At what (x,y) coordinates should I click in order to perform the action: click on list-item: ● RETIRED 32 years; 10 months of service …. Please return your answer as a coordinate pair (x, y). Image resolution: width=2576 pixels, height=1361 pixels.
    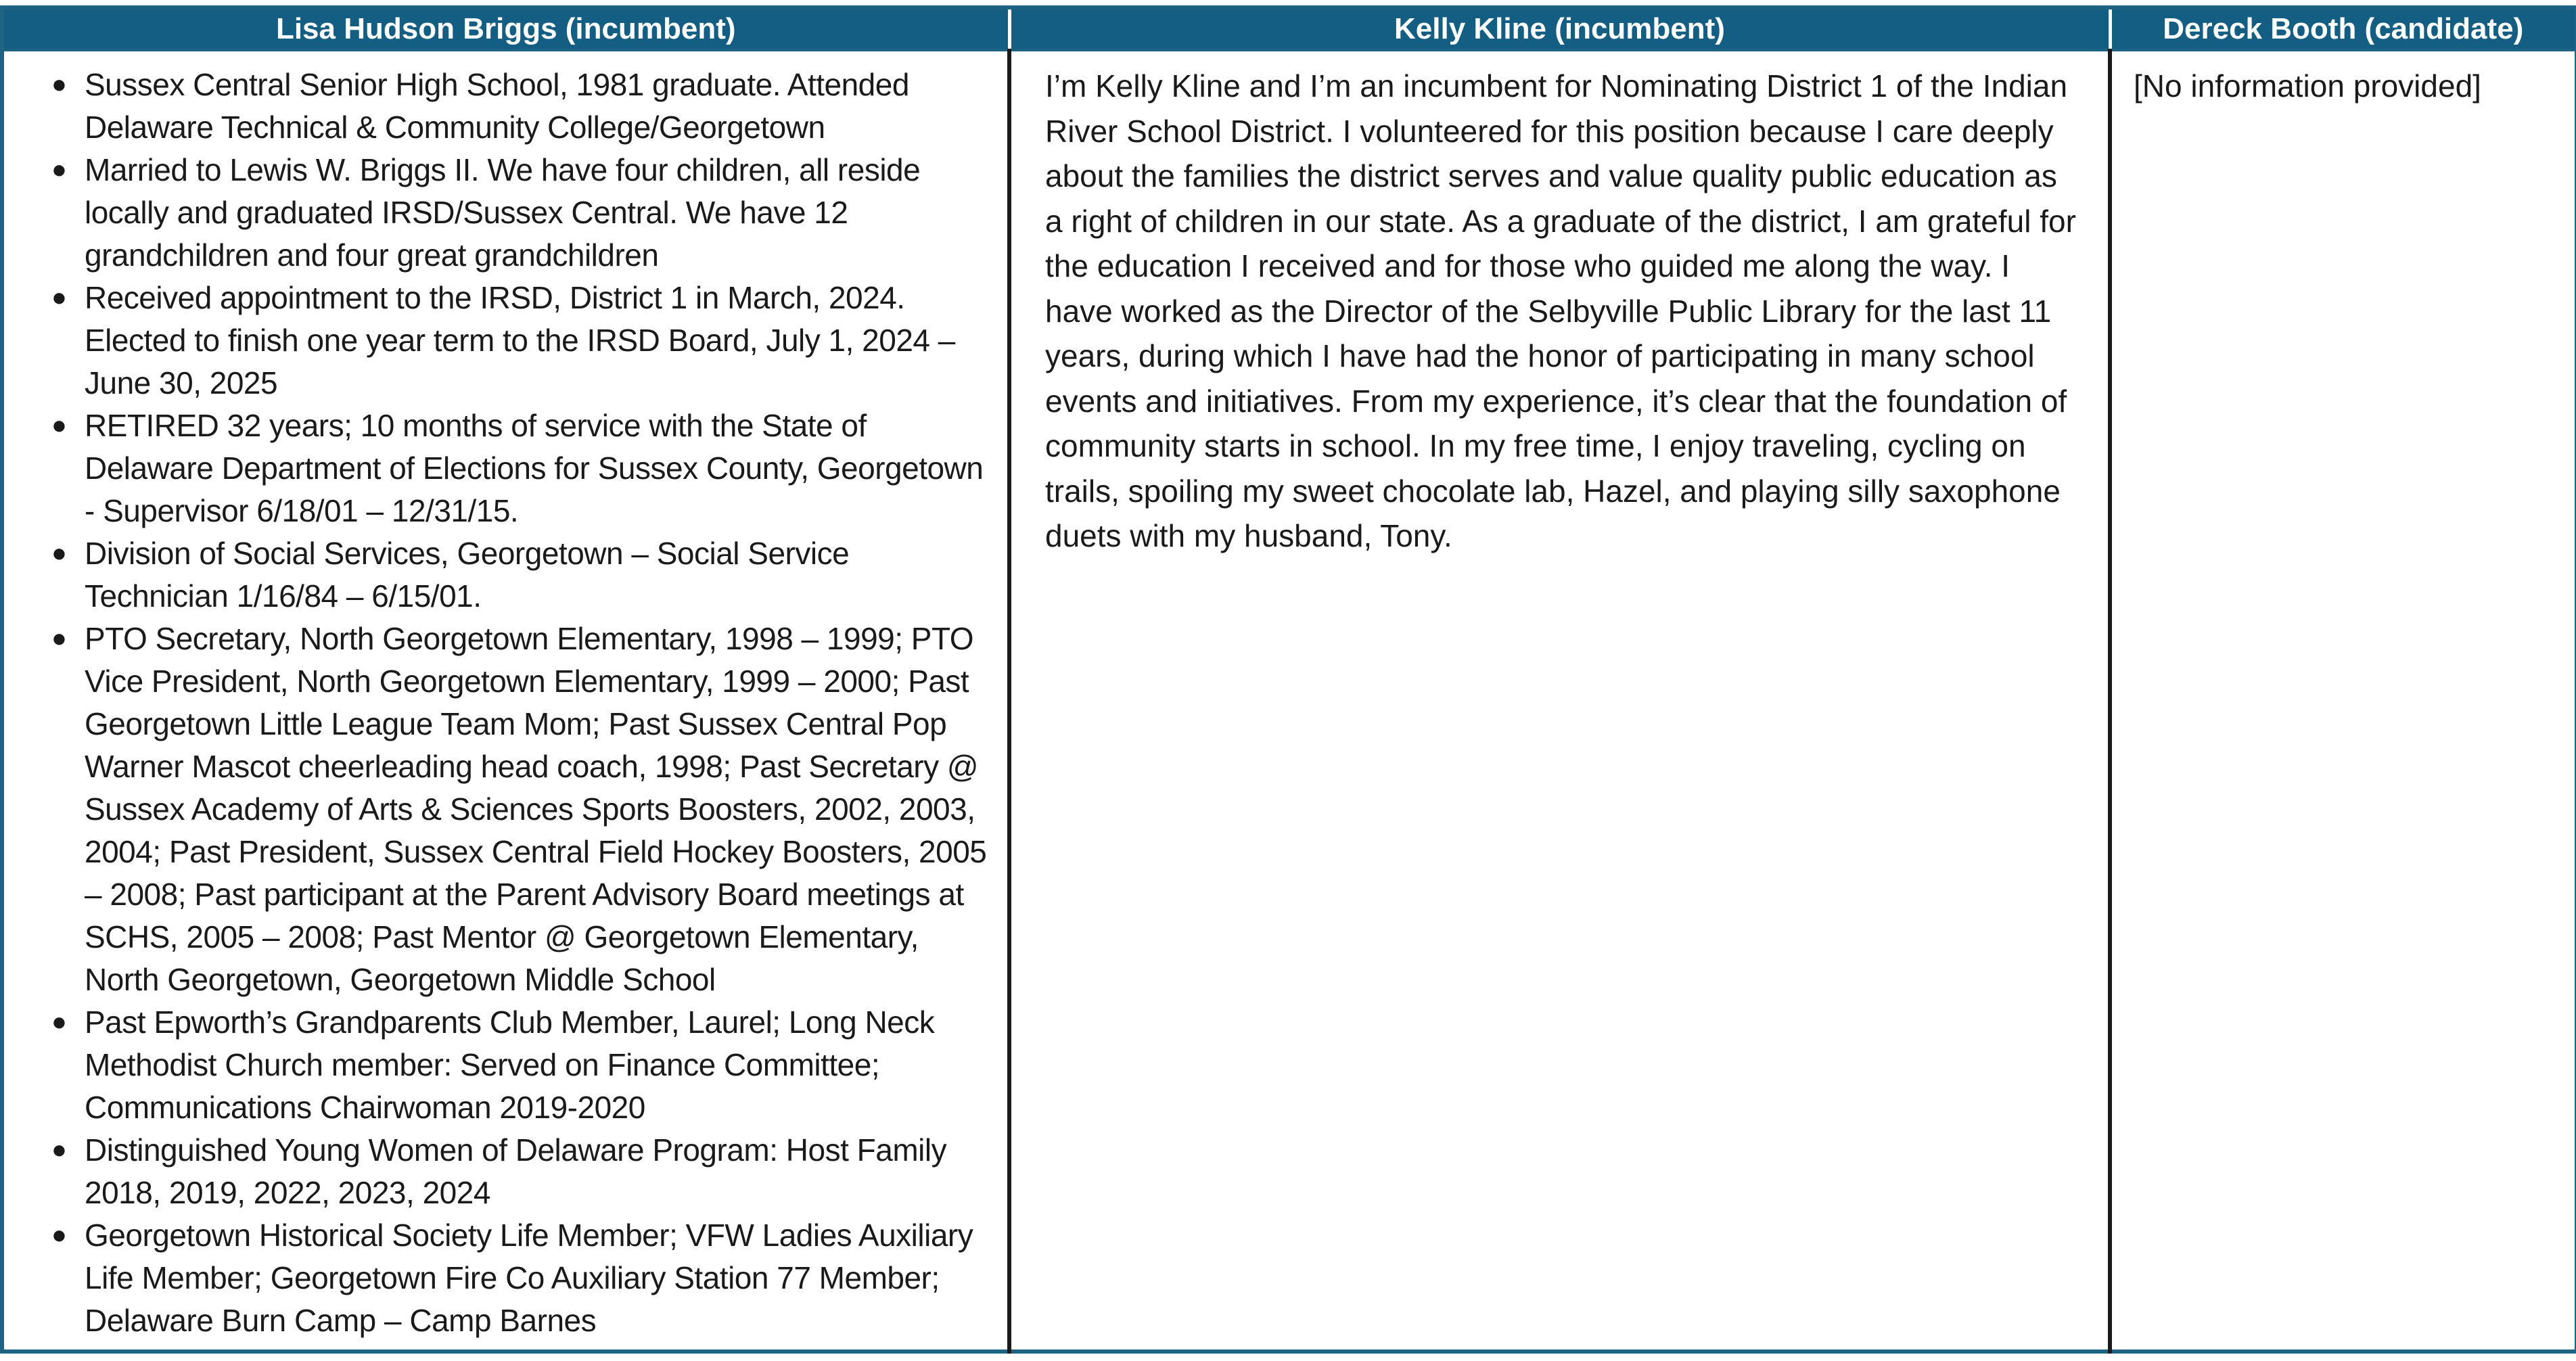
    Looking at the image, I should click on (513, 468).